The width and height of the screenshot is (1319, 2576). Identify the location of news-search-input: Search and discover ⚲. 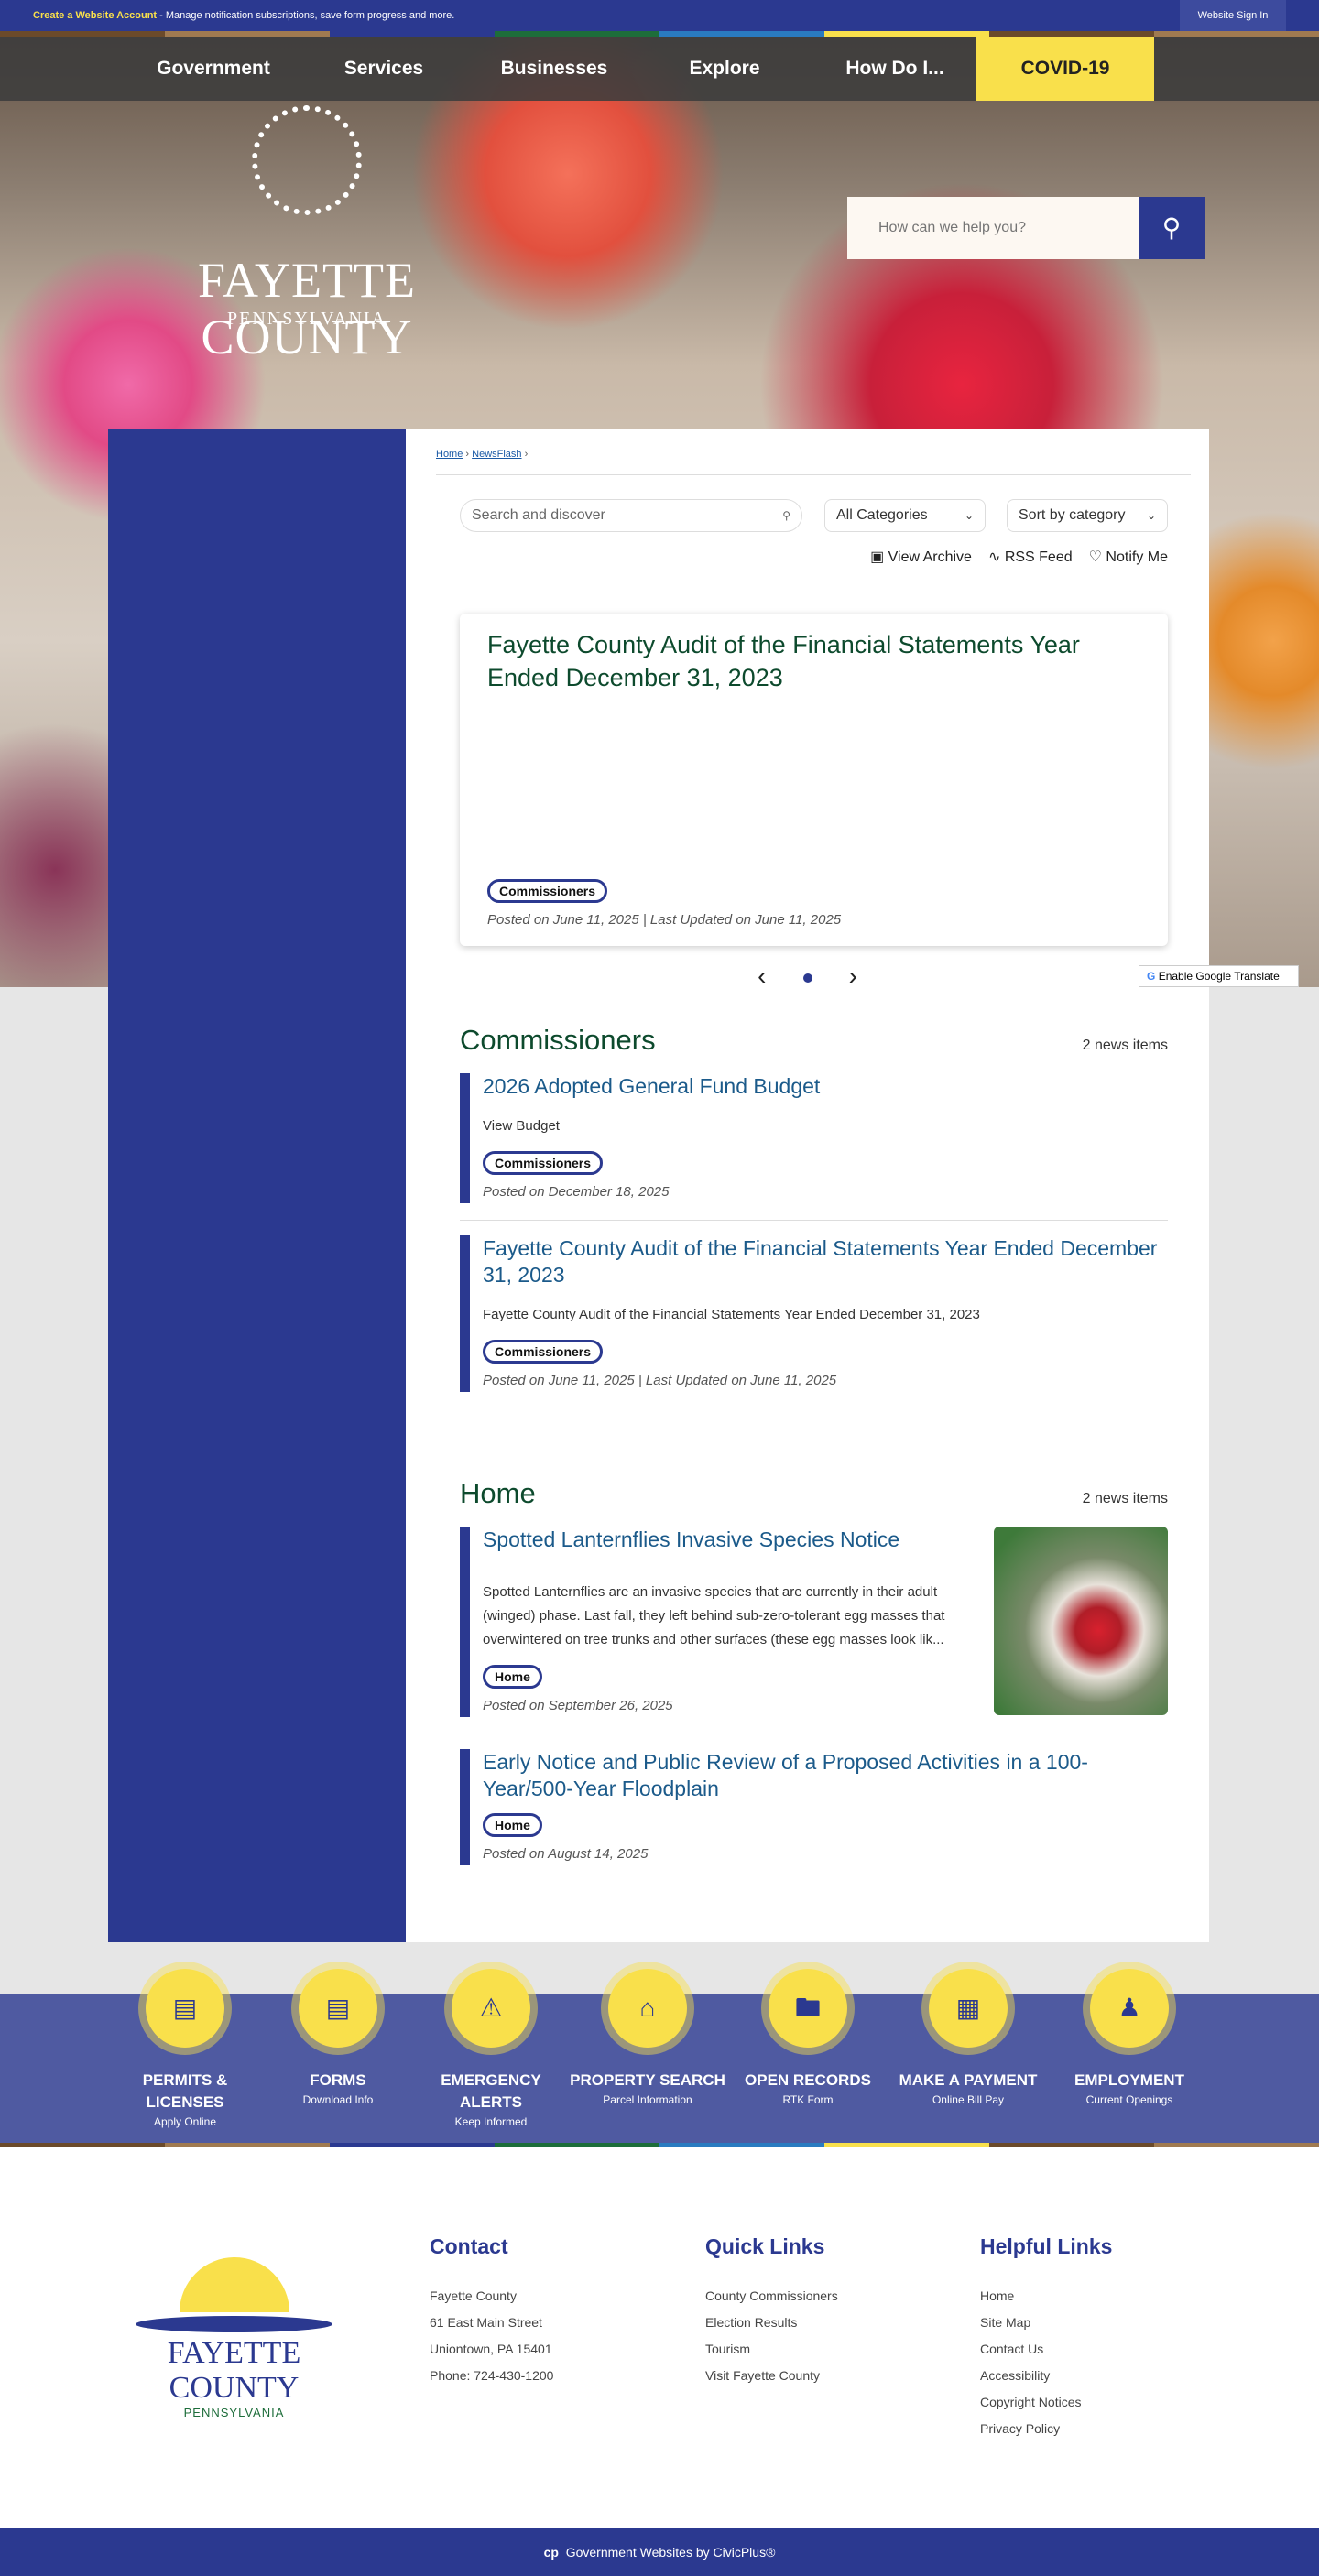
(631, 515).